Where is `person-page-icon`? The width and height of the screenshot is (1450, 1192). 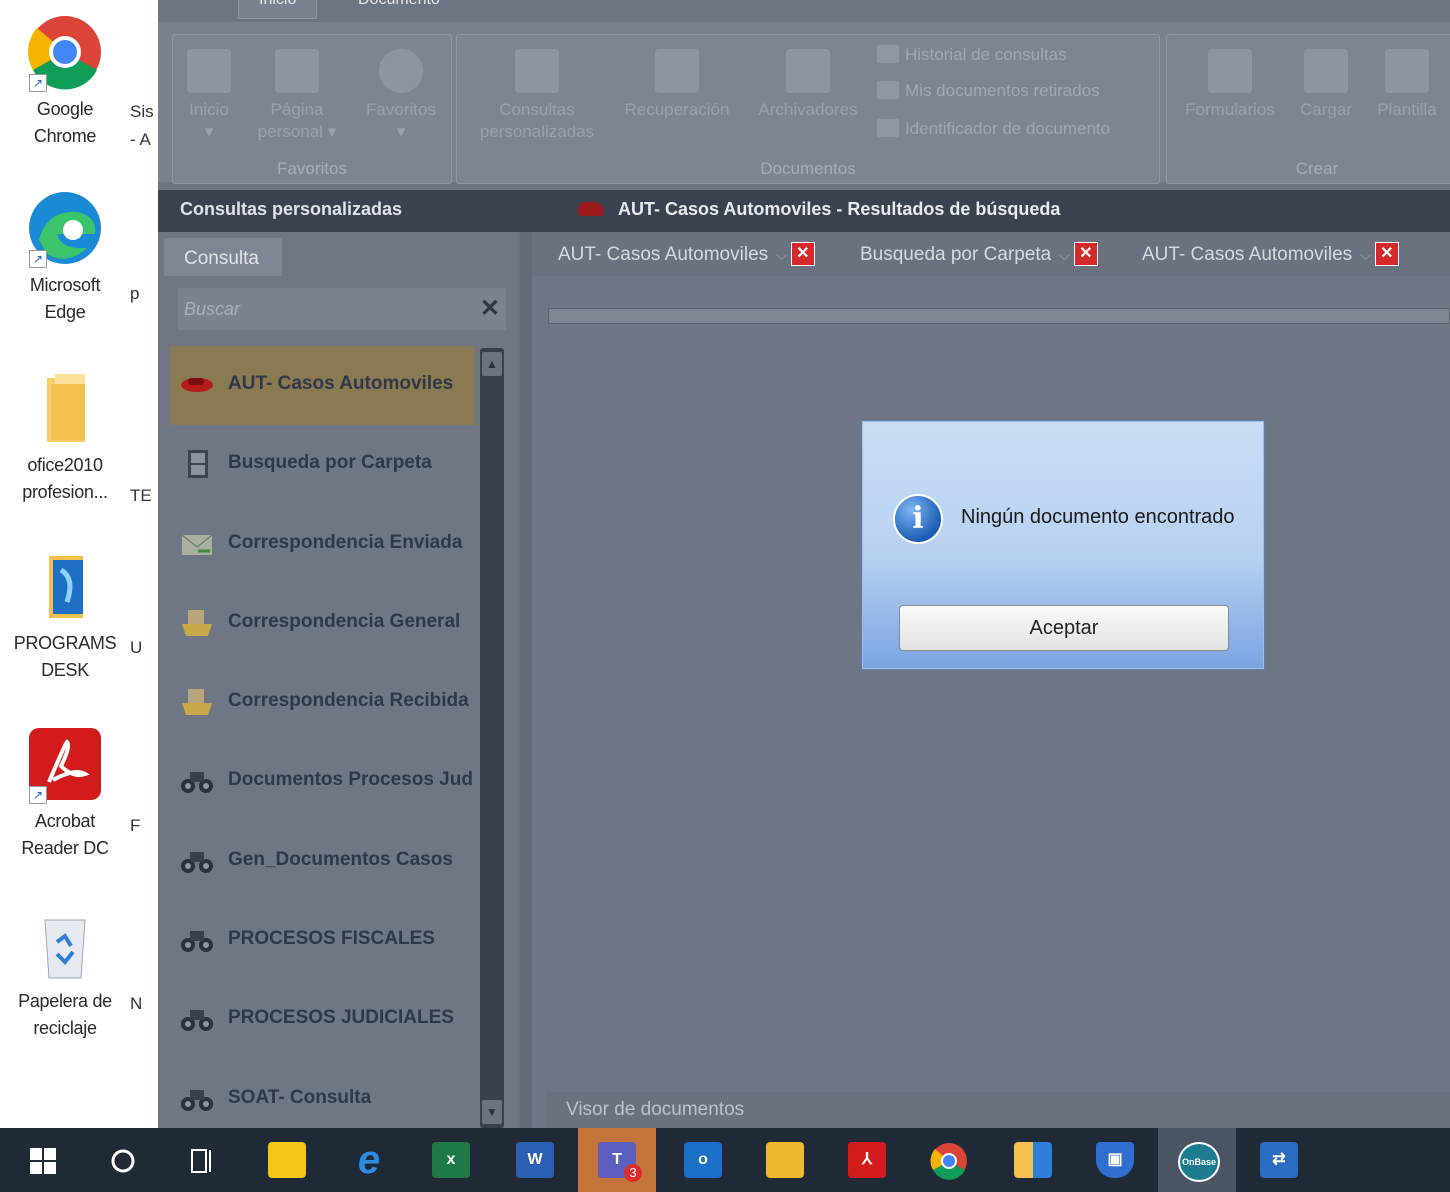 person-page-icon is located at coordinates (297, 71).